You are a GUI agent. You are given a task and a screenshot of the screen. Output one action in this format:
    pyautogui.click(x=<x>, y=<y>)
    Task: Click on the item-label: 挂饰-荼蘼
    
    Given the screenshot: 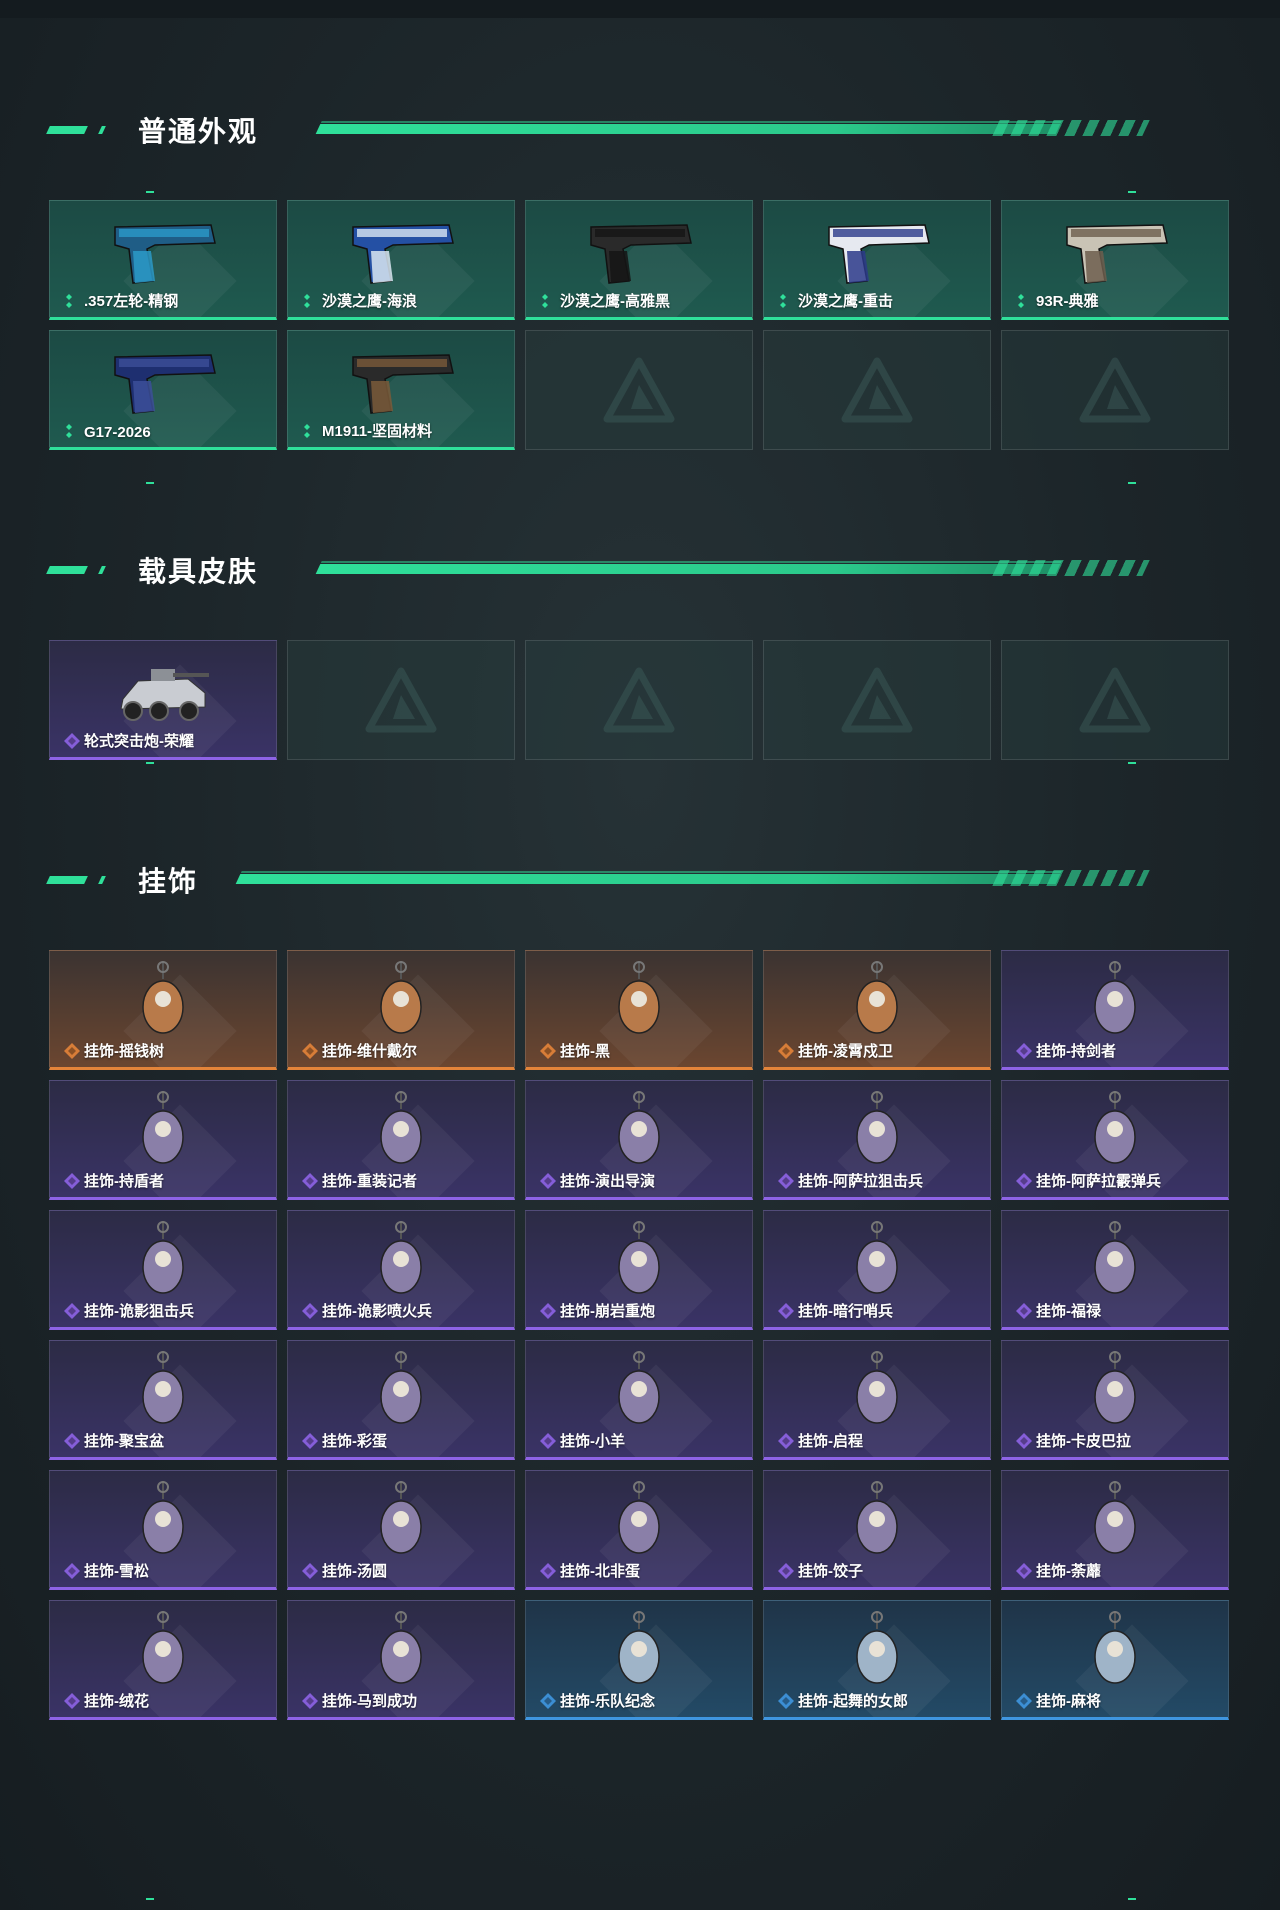 What is the action you would take?
    pyautogui.click(x=1068, y=1571)
    